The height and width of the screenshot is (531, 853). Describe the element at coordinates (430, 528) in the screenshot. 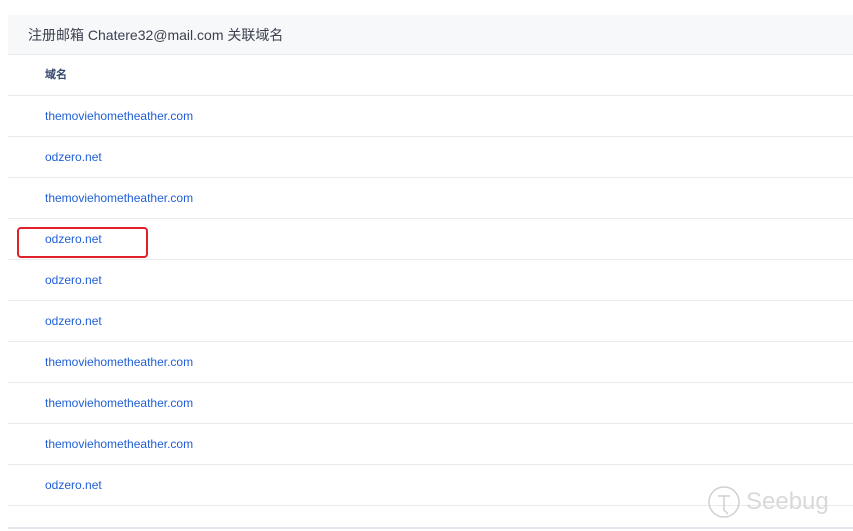

I see `divider` at that location.